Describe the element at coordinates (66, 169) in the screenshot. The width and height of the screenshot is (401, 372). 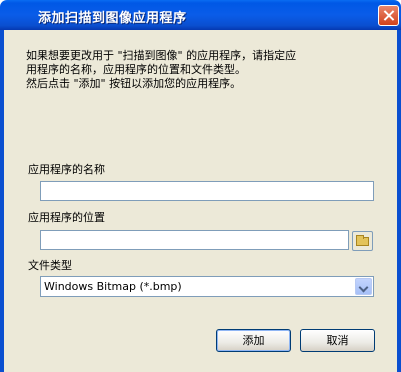
I see `app-name-label: 应用程序的名称` at that location.